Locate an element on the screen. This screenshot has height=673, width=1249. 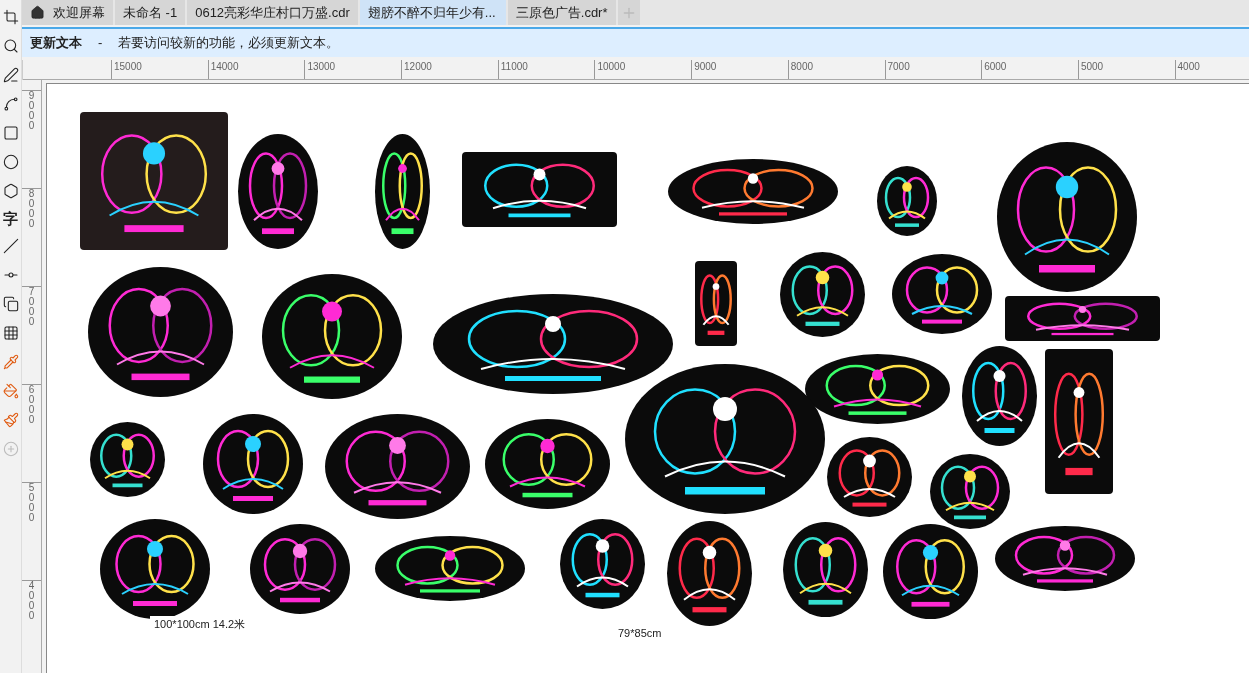
line-icon is located at coordinates (10, 246).